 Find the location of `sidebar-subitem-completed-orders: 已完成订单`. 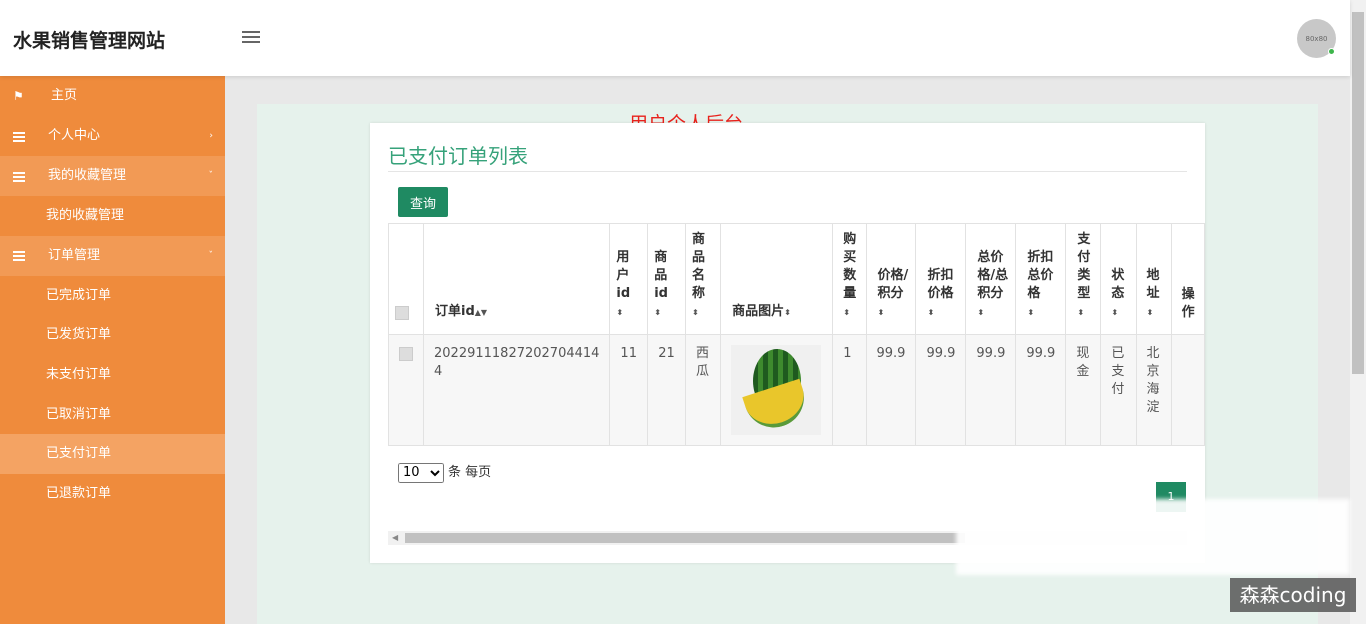

sidebar-subitem-completed-orders: 已完成订单 is located at coordinates (112, 296).